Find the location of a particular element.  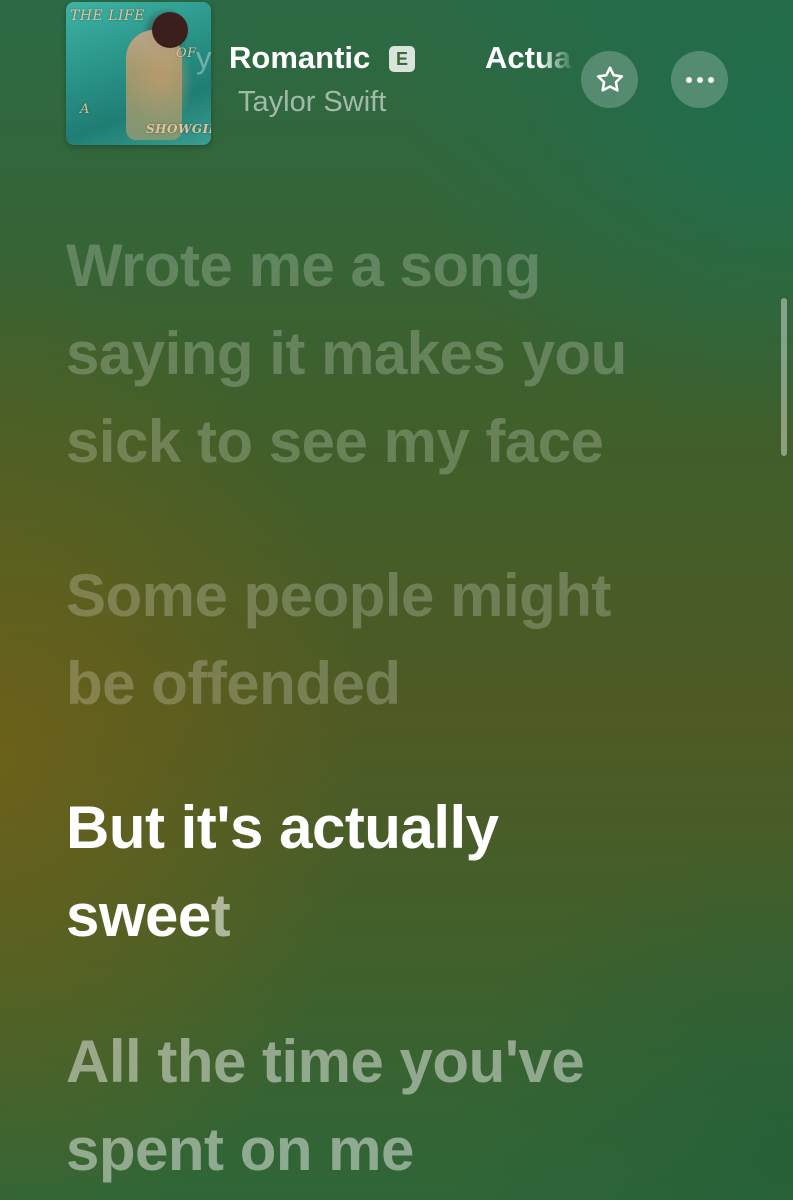

album-artwork: THE LIFE OF A SHOWGIRL is located at coordinates (138, 73).